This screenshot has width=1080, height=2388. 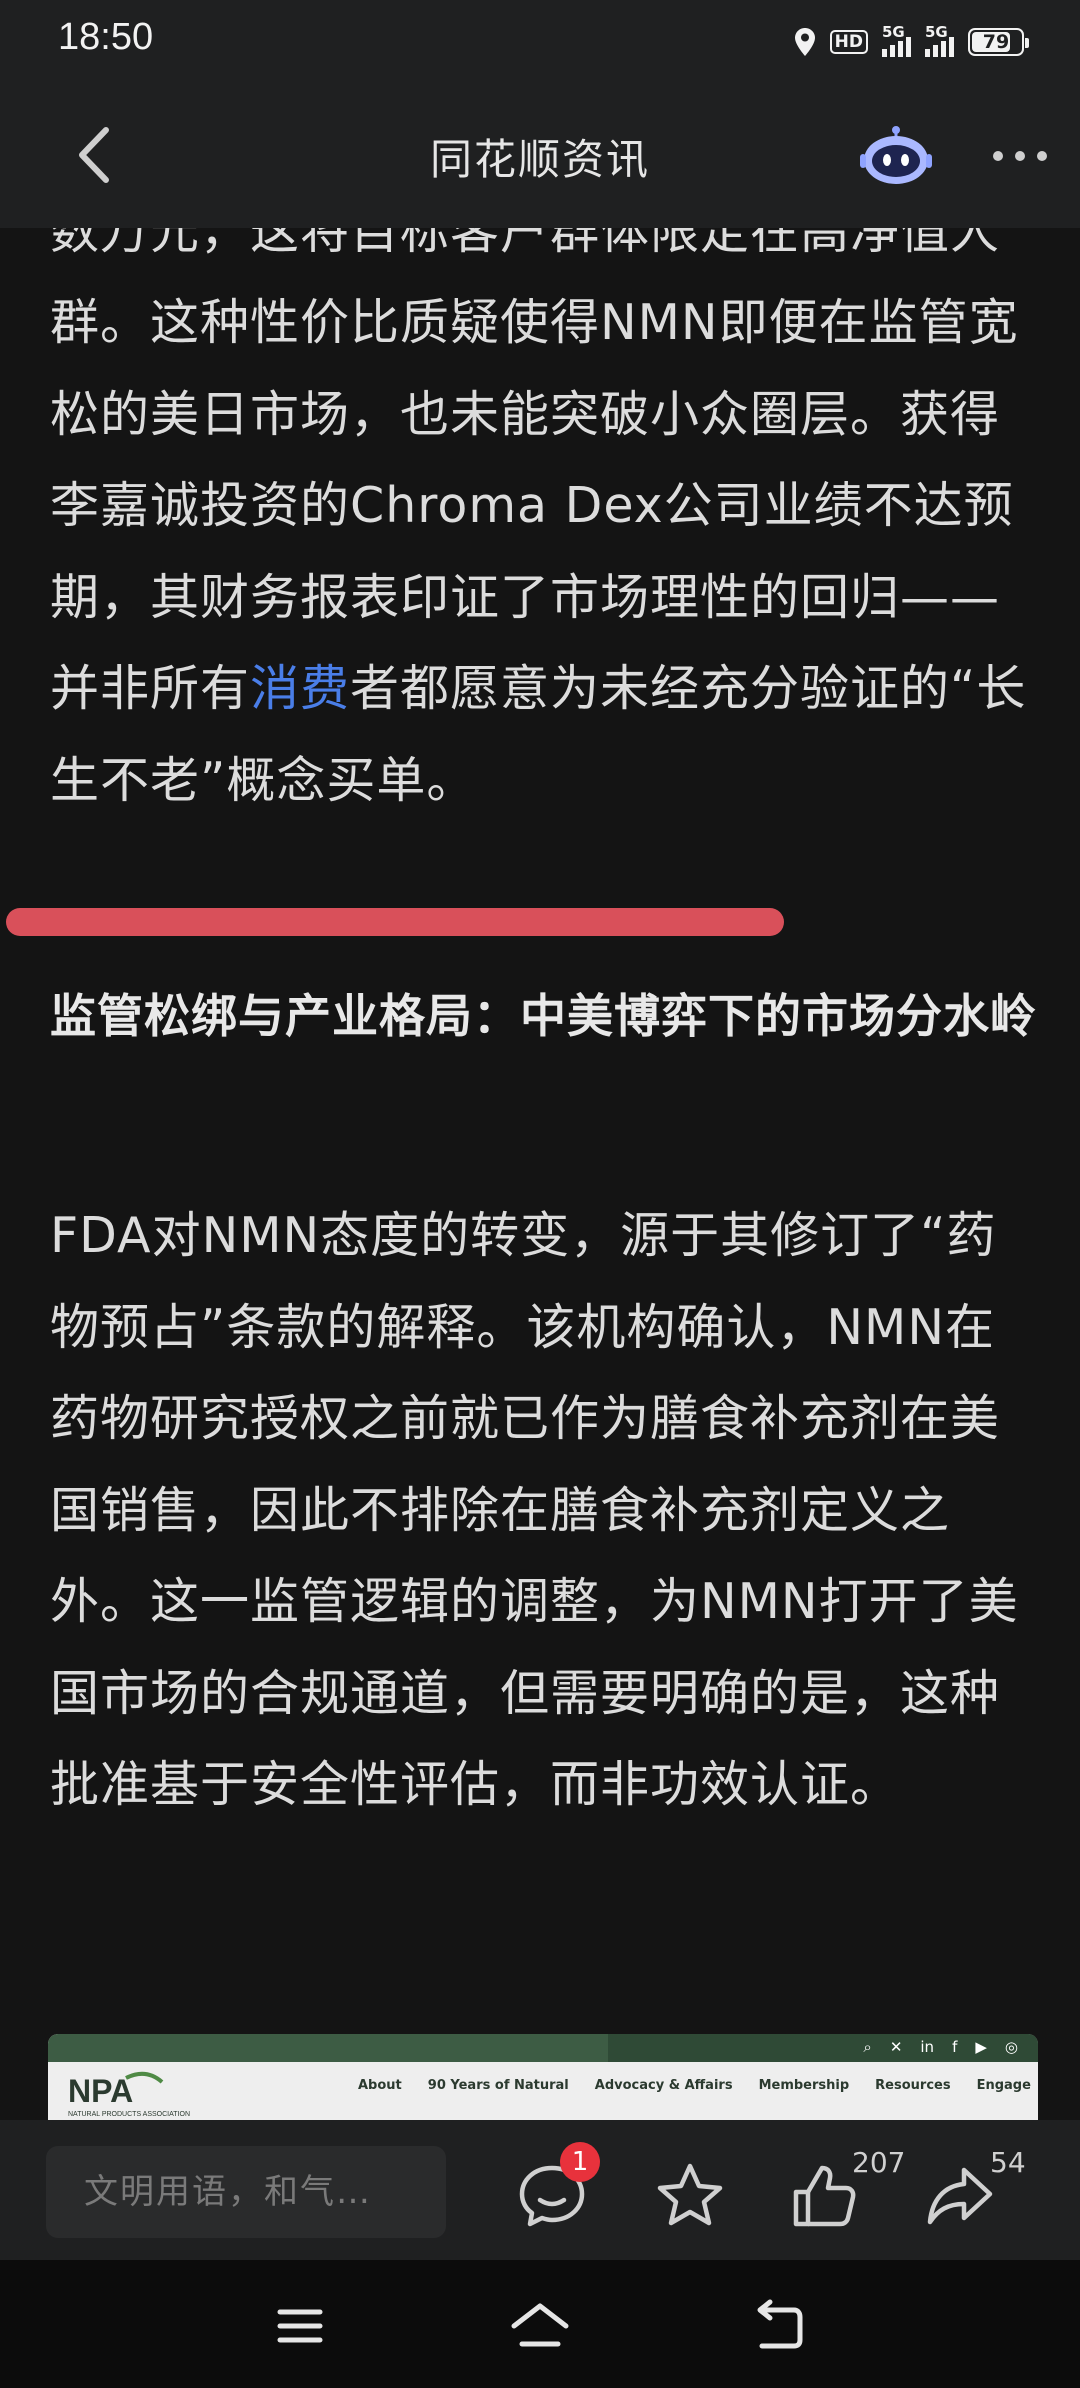 What do you see at coordinates (913, 2085) in the screenshot?
I see `image-nav-item: Resources` at bounding box center [913, 2085].